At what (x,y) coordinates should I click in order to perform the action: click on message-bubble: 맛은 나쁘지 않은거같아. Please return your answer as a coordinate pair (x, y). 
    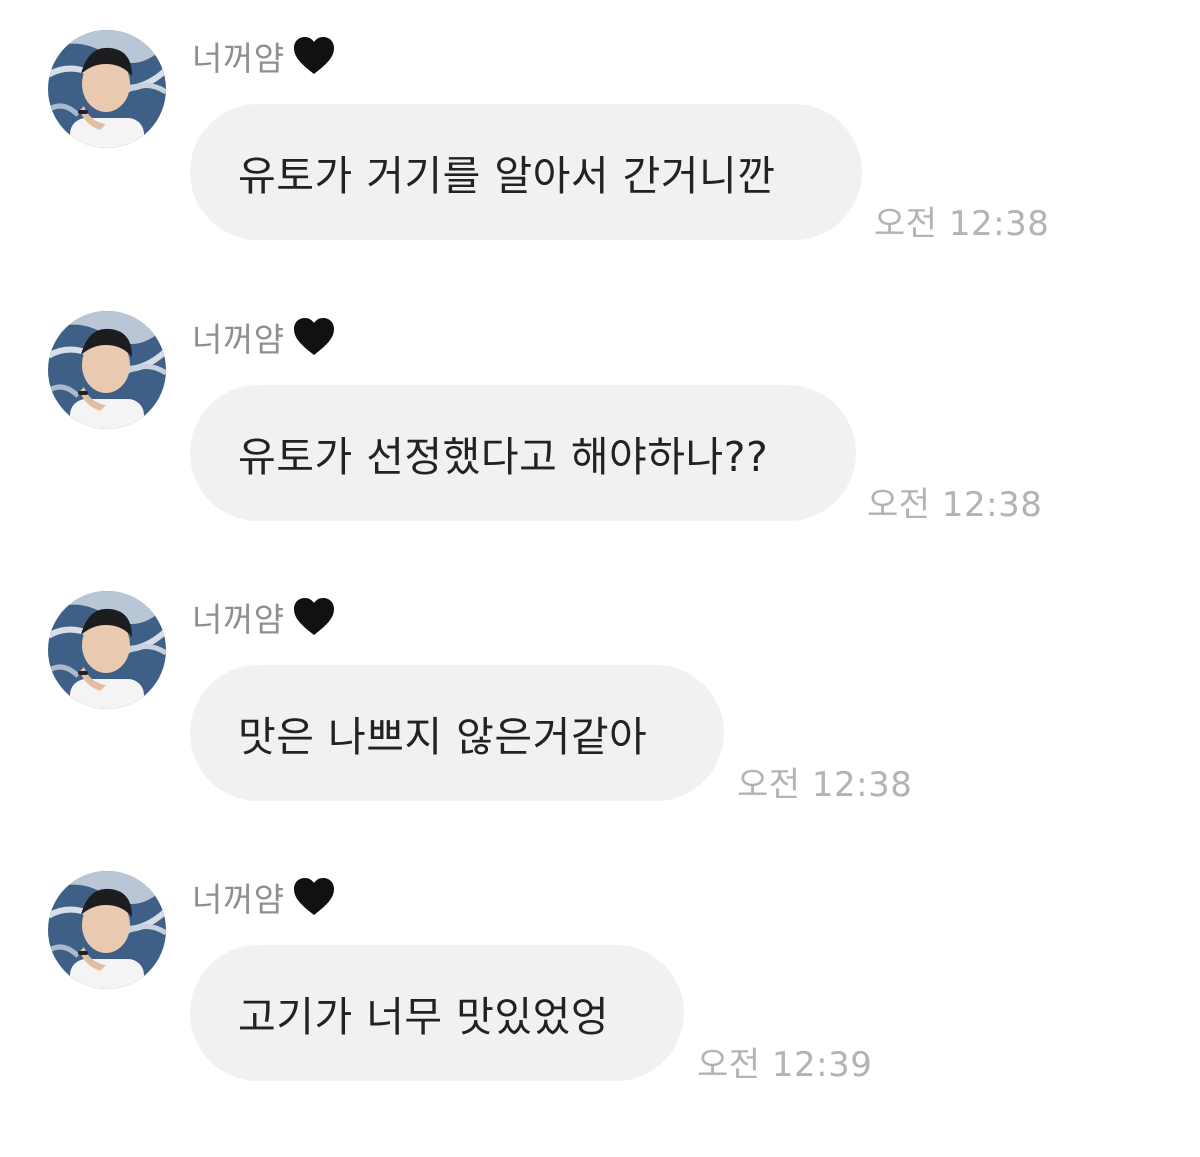
    Looking at the image, I should click on (457, 733).